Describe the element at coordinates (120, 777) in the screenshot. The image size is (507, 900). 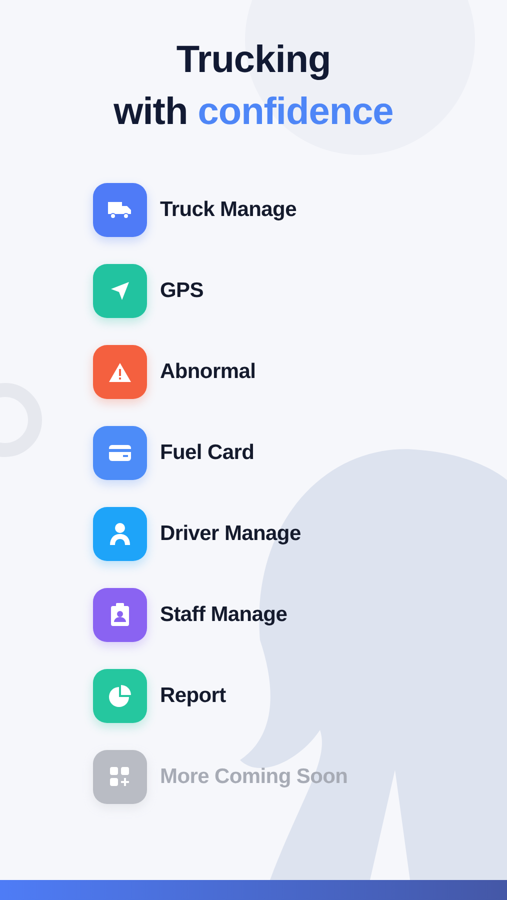
I see `grid-plus-icon` at that location.